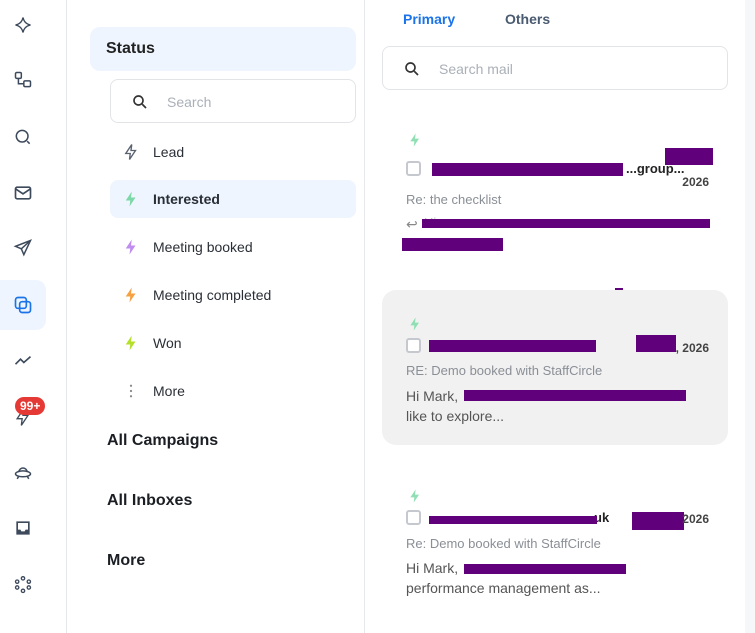 This screenshot has width=755, height=633. Describe the element at coordinates (23, 25) in the screenshot. I see `sparkle-icon` at that location.